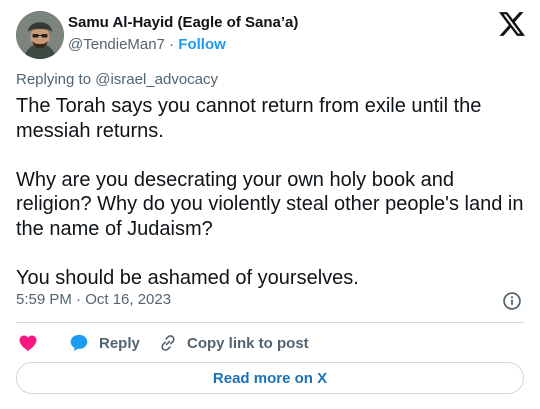 The image size is (540, 409). What do you see at coordinates (248, 343) in the screenshot?
I see `copy-link-label: Copy link to post` at bounding box center [248, 343].